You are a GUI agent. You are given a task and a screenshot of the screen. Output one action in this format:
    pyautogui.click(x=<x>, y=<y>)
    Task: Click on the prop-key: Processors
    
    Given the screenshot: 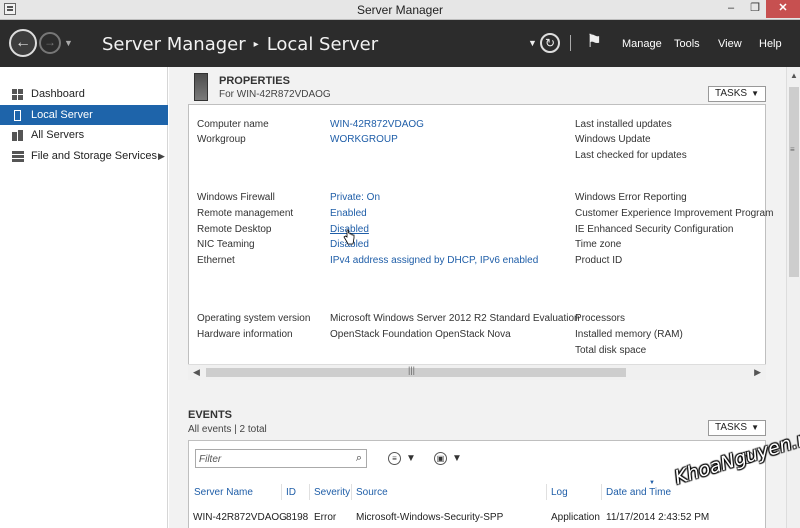 What is the action you would take?
    pyautogui.click(x=600, y=318)
    